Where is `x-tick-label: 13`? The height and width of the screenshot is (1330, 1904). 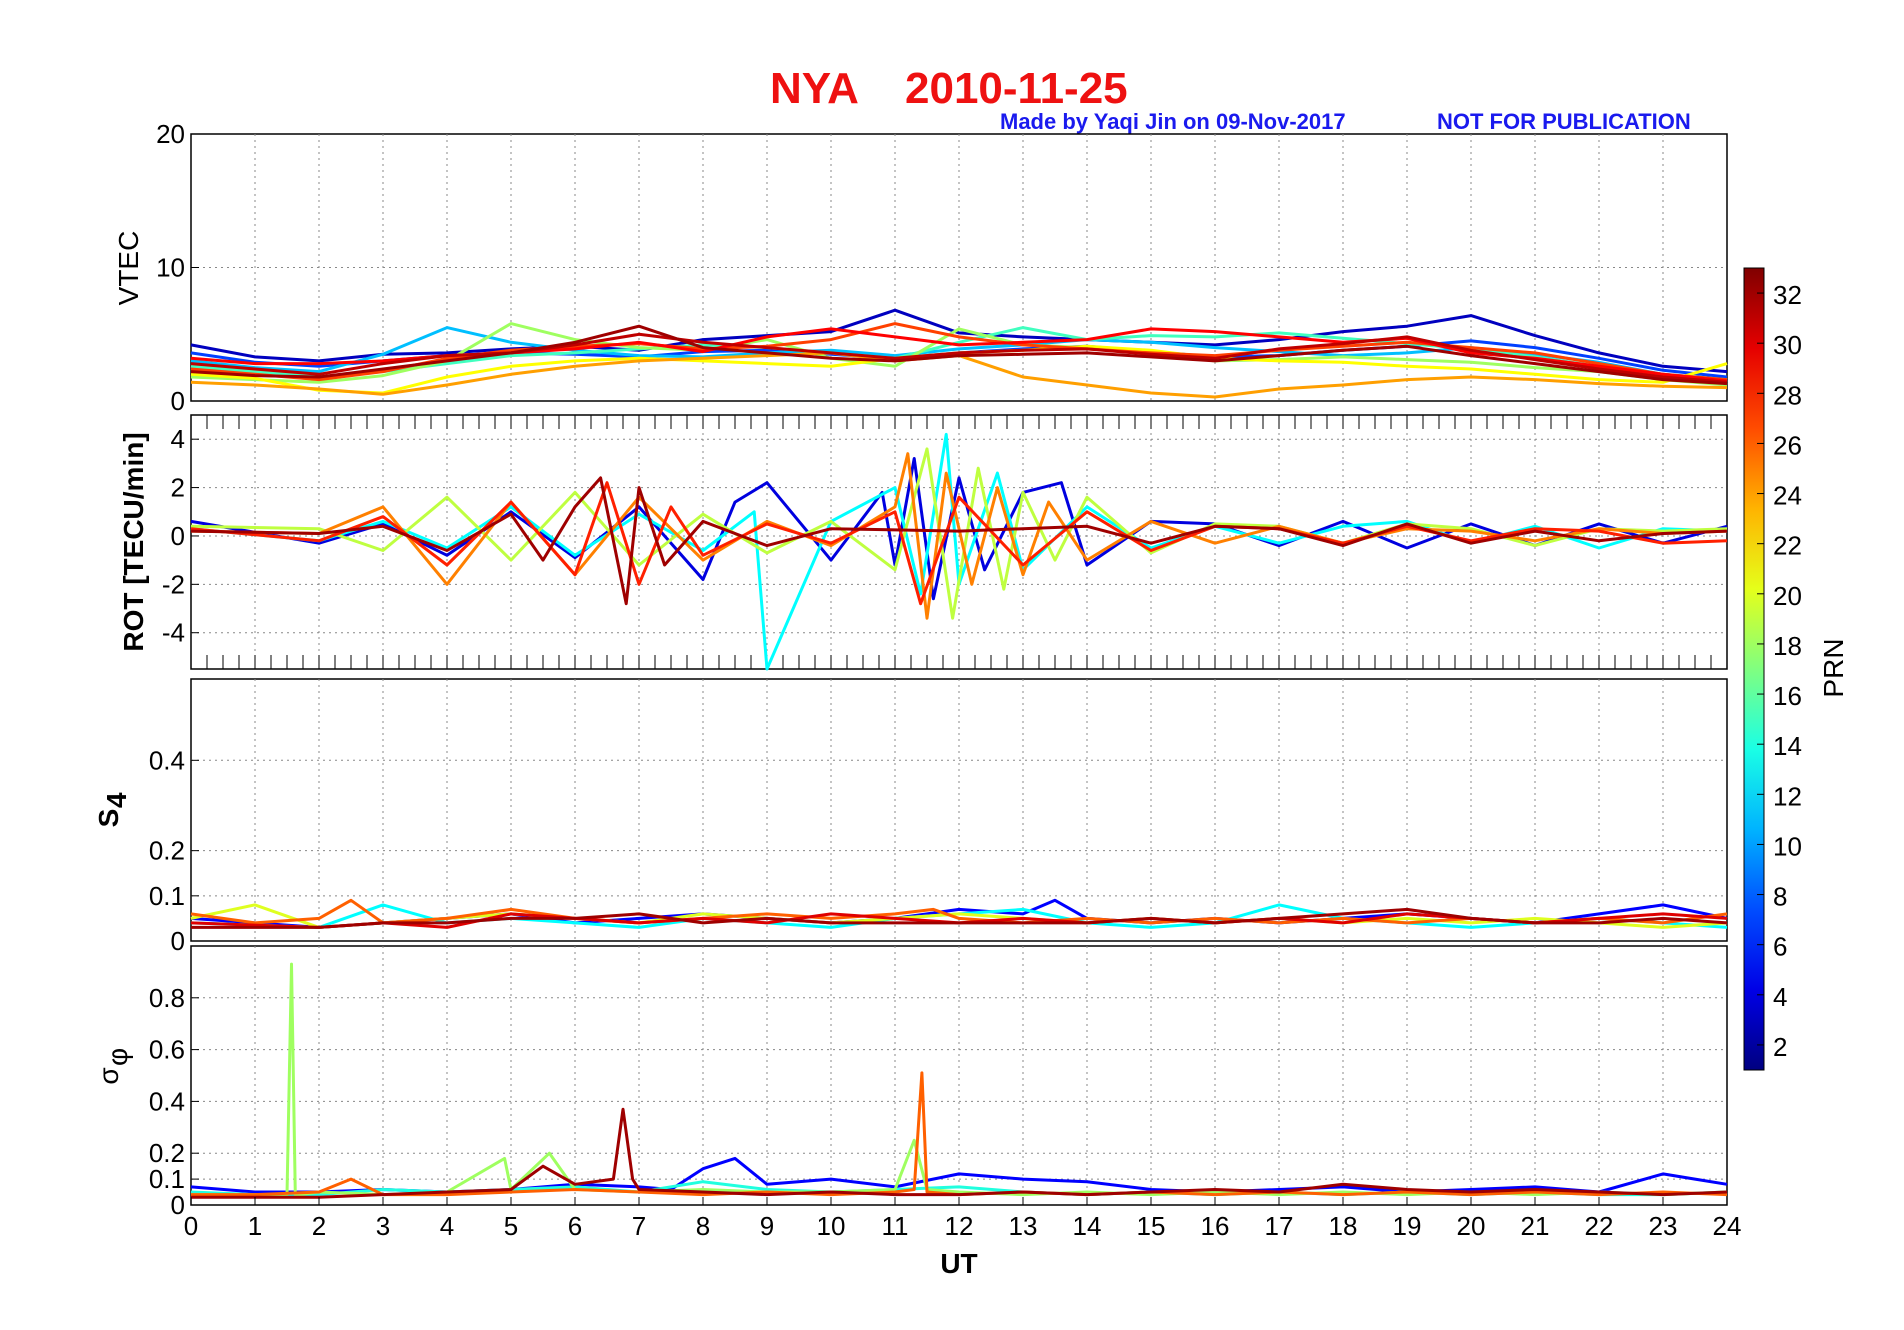 x-tick-label: 13 is located at coordinates (1023, 1226).